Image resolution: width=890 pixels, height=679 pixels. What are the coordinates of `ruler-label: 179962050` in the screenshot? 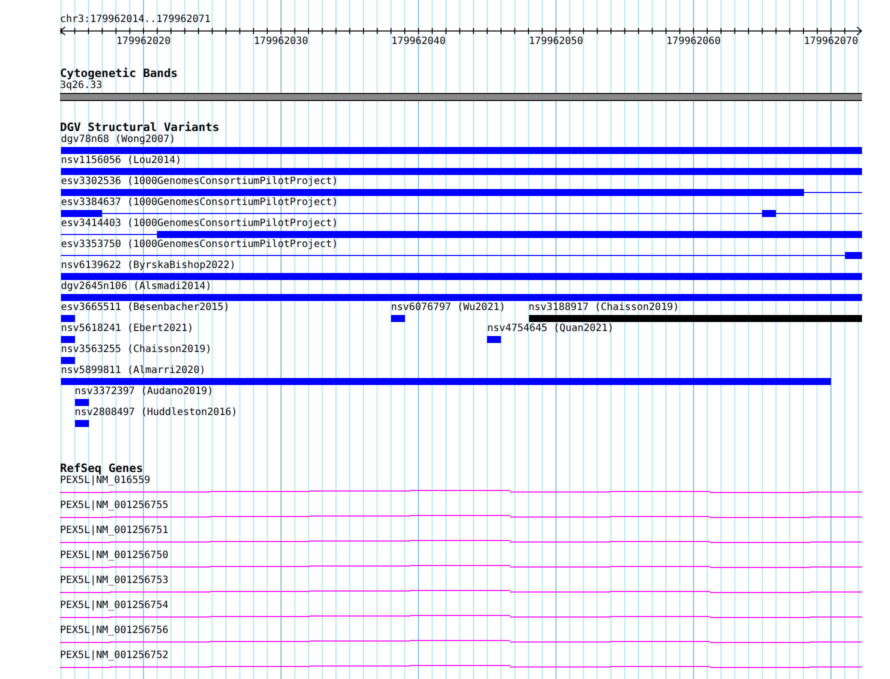 It's located at (556, 42).